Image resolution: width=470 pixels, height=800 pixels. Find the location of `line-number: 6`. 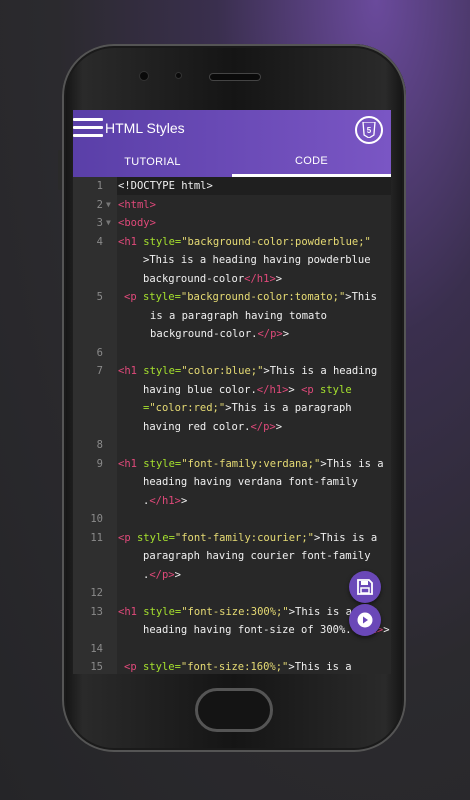

line-number: 6 is located at coordinates (99, 352).